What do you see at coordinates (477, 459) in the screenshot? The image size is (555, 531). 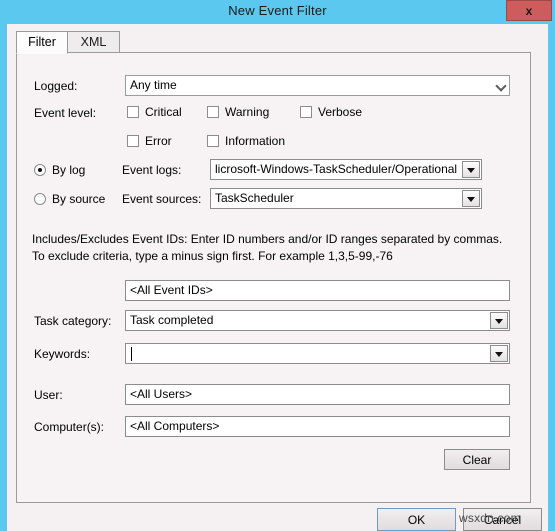 I see `clear-button: Clear` at bounding box center [477, 459].